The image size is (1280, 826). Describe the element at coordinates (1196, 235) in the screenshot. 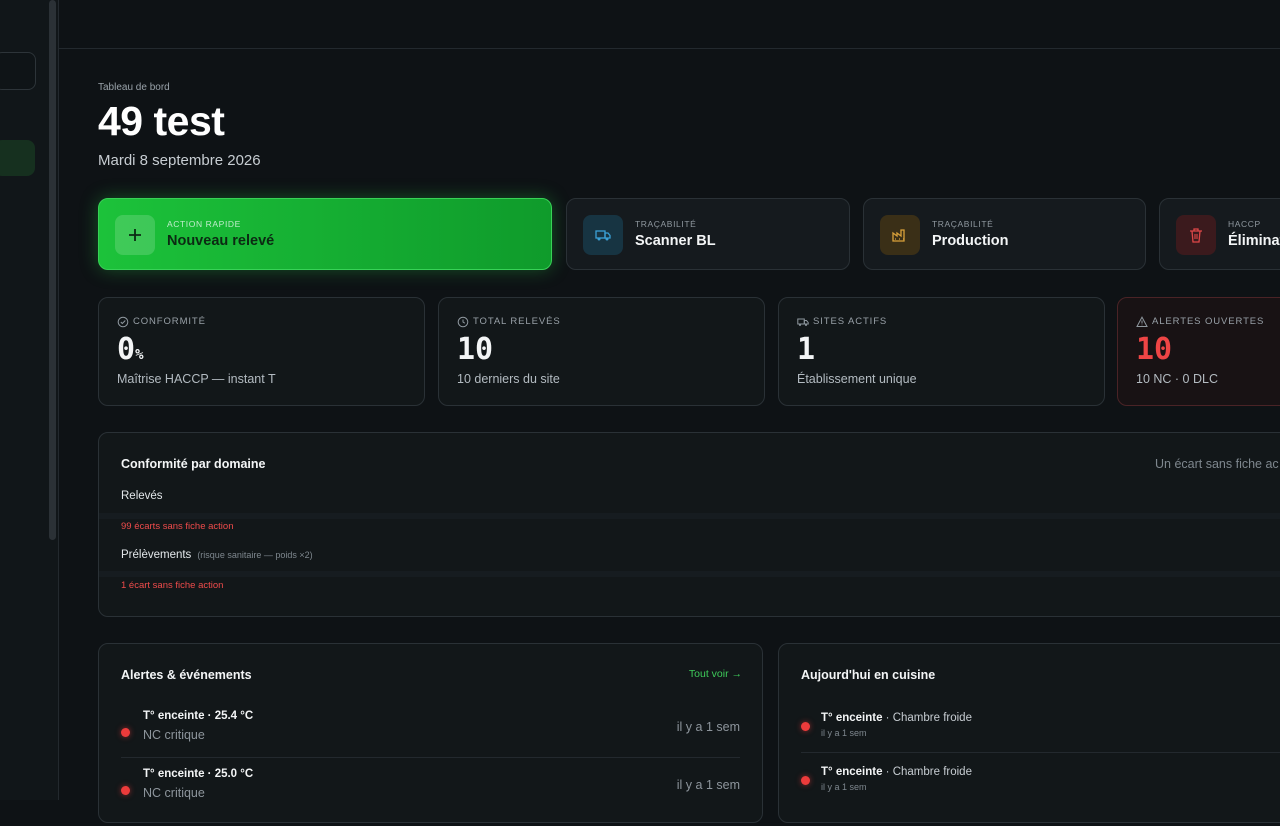

I see `trash-icon` at that location.